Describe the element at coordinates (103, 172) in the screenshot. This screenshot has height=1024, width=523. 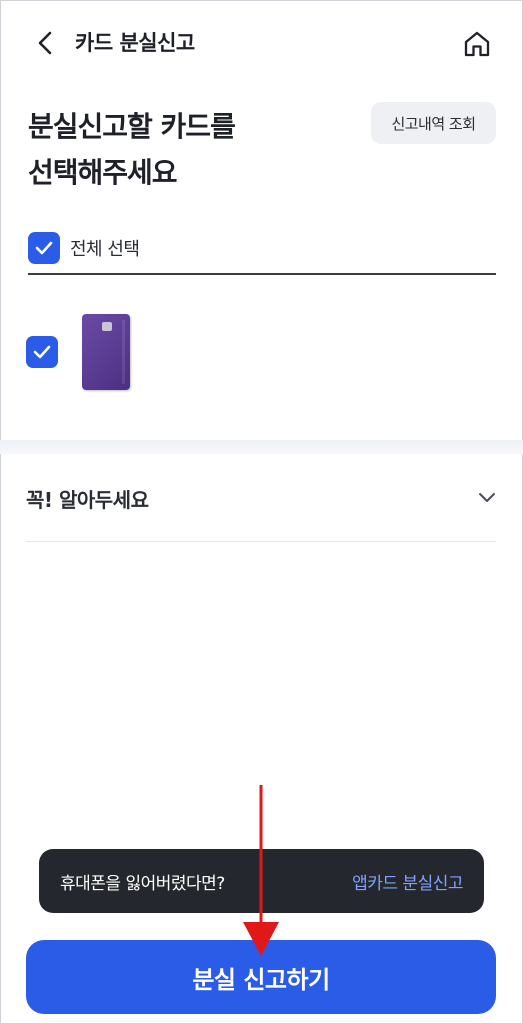
I see `page-title-line2: 선택해주세요` at that location.